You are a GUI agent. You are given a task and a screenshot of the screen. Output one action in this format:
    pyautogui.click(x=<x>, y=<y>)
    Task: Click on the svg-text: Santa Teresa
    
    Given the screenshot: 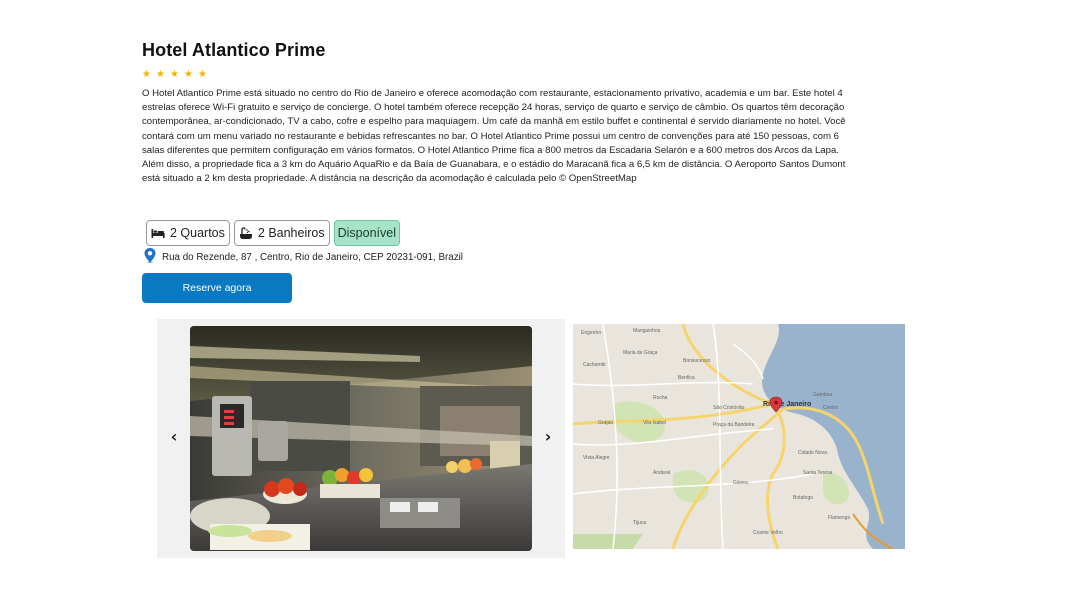 What is the action you would take?
    pyautogui.click(x=818, y=473)
    